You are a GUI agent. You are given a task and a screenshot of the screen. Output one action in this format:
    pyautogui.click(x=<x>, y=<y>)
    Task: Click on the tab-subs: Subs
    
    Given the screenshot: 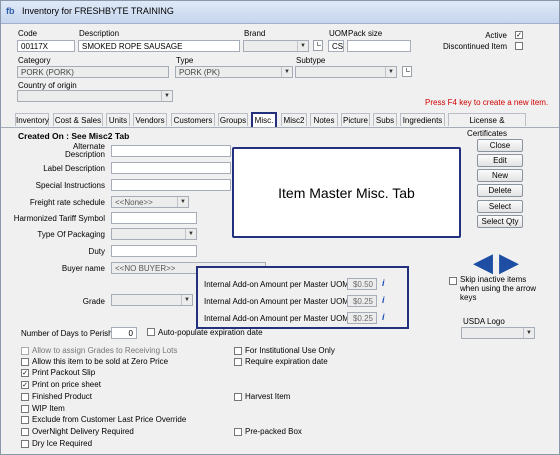 What is the action you would take?
    pyautogui.click(x=385, y=119)
    